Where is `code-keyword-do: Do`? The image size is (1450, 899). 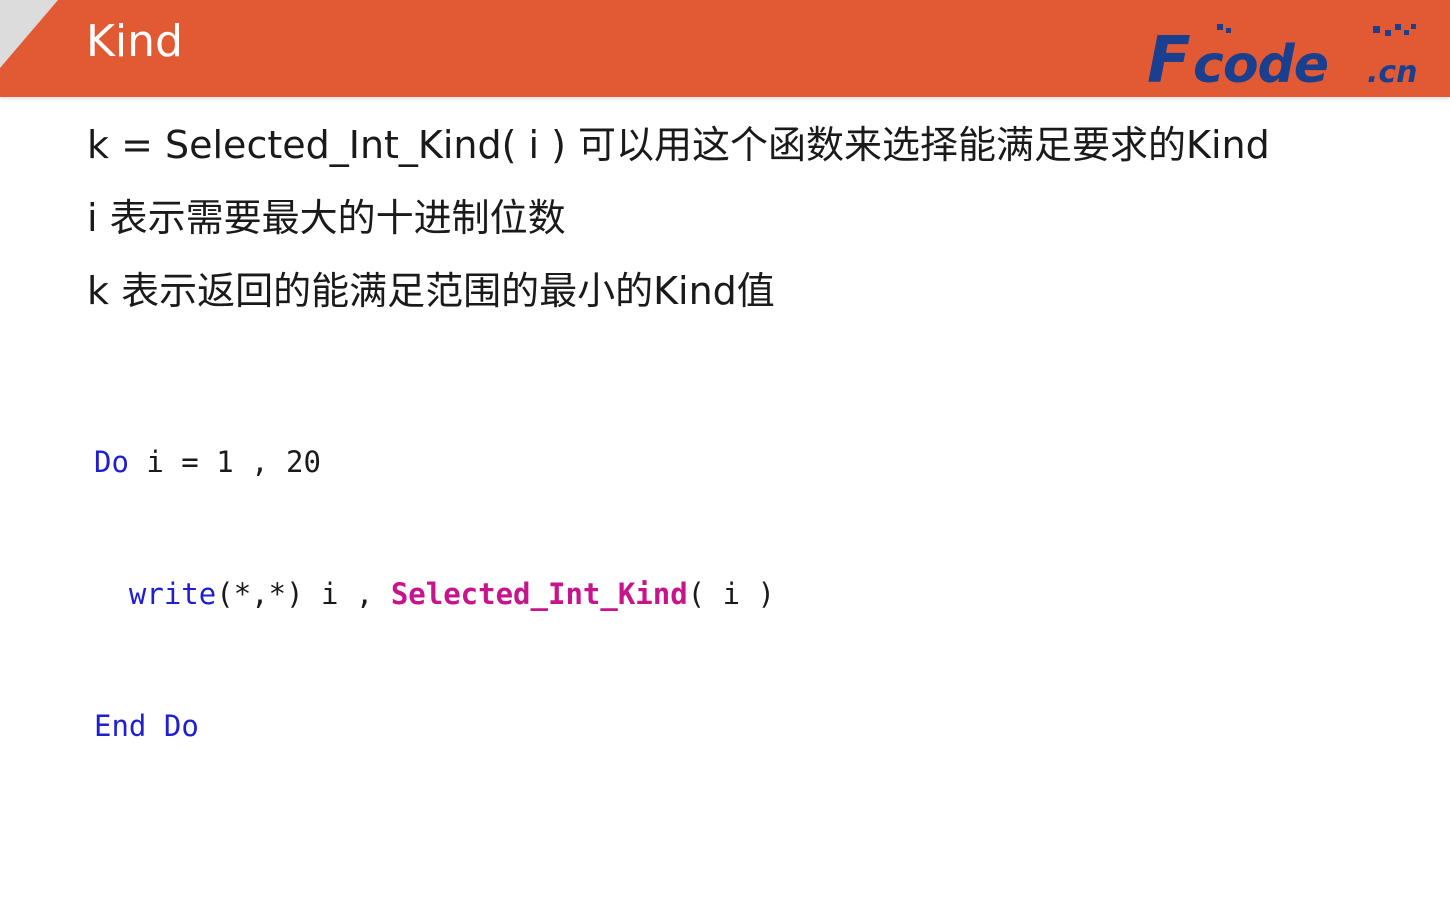
code-keyword-do: Do is located at coordinates (111, 462).